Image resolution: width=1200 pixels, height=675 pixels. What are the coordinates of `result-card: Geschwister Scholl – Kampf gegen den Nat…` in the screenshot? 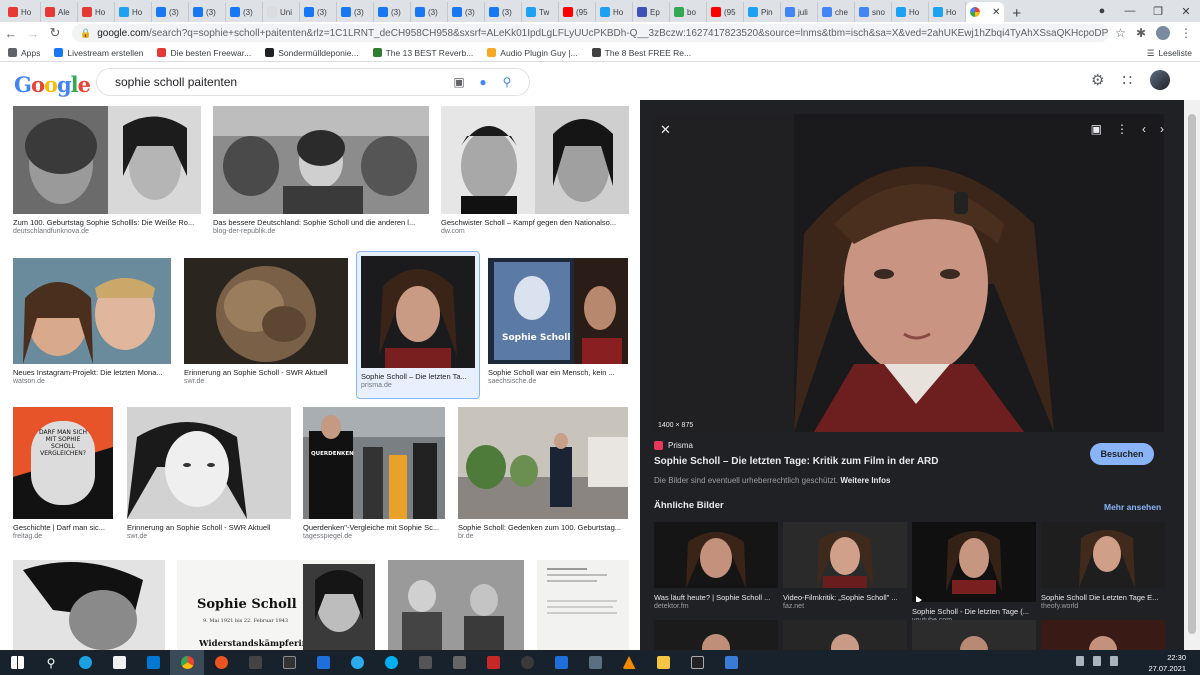 It's located at (535, 176).